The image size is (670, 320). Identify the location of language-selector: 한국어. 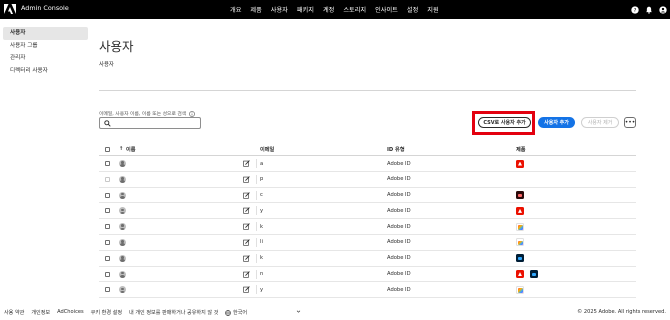
(236, 312).